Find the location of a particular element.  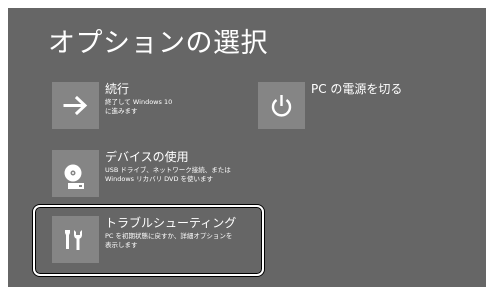

arrow-right-icon is located at coordinates (75, 105).